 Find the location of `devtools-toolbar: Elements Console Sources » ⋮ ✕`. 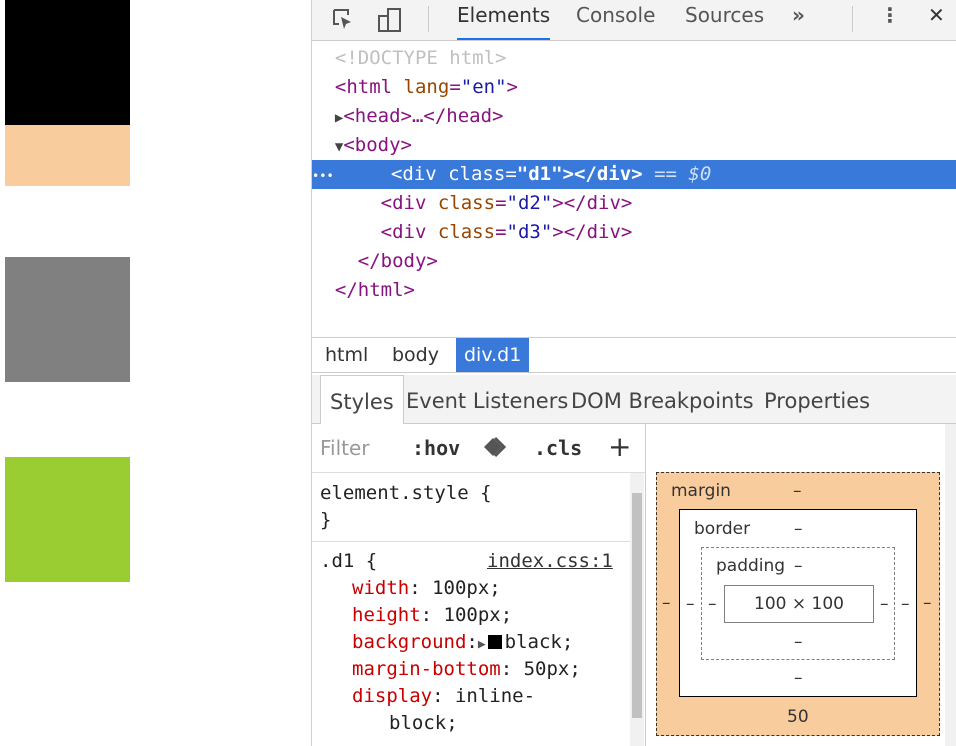

devtools-toolbar: Elements Console Sources » ⋮ ✕ is located at coordinates (634, 20).